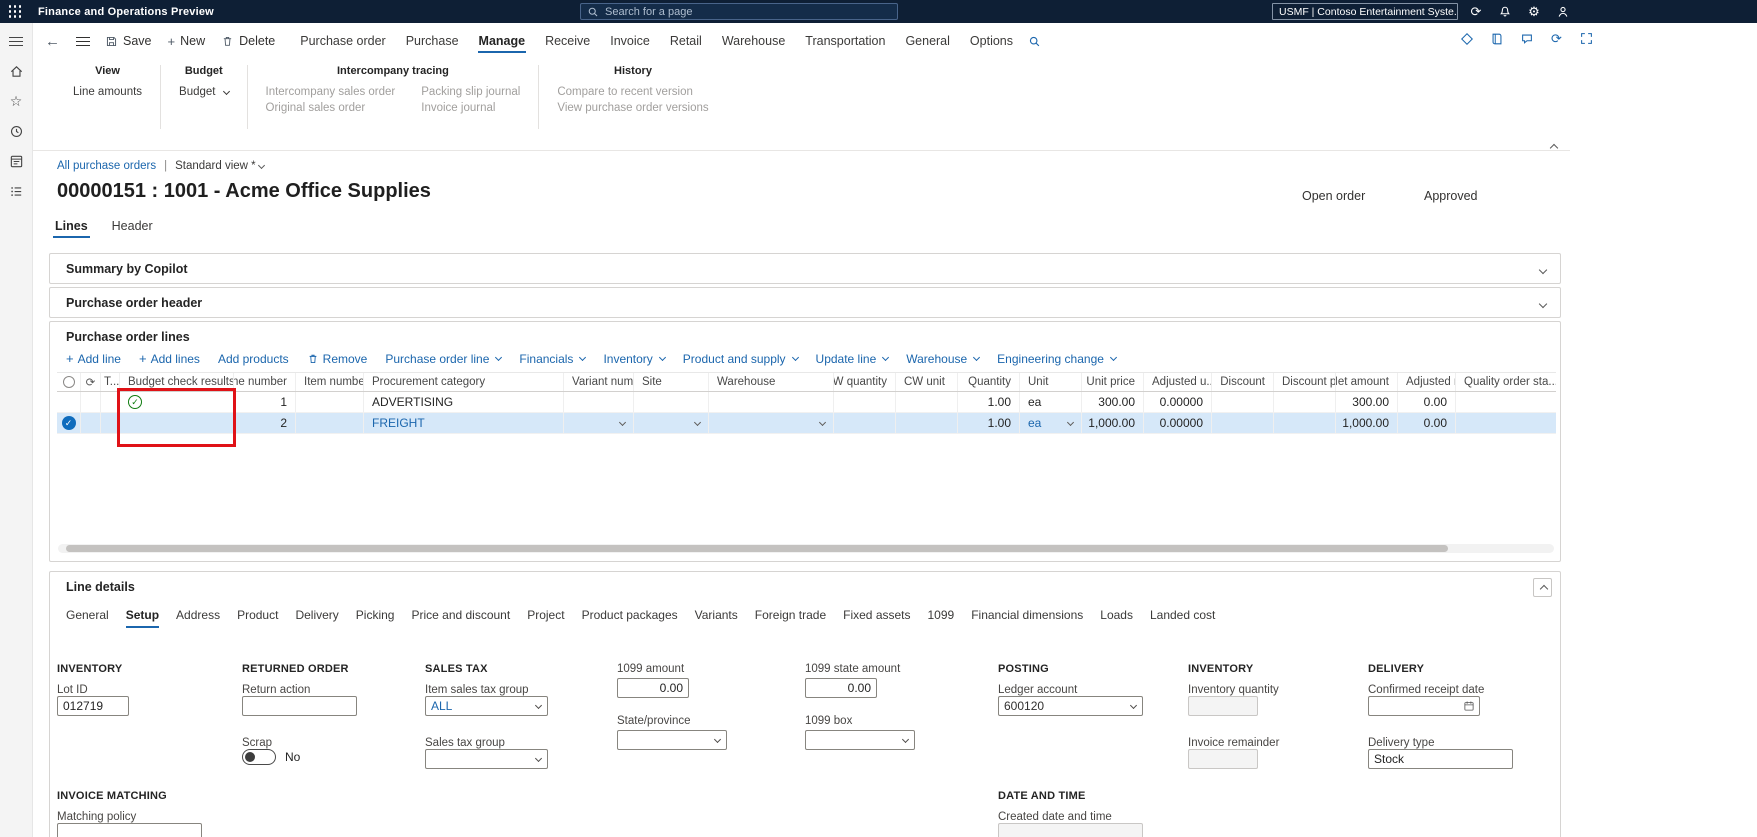 Image resolution: width=1757 pixels, height=837 pixels. What do you see at coordinates (1496, 38) in the screenshot?
I see `task-guide-icon` at bounding box center [1496, 38].